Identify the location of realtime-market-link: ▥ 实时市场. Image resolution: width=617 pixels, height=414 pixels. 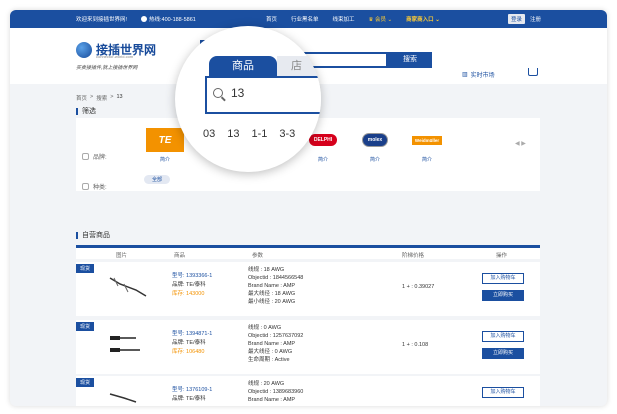
(478, 74).